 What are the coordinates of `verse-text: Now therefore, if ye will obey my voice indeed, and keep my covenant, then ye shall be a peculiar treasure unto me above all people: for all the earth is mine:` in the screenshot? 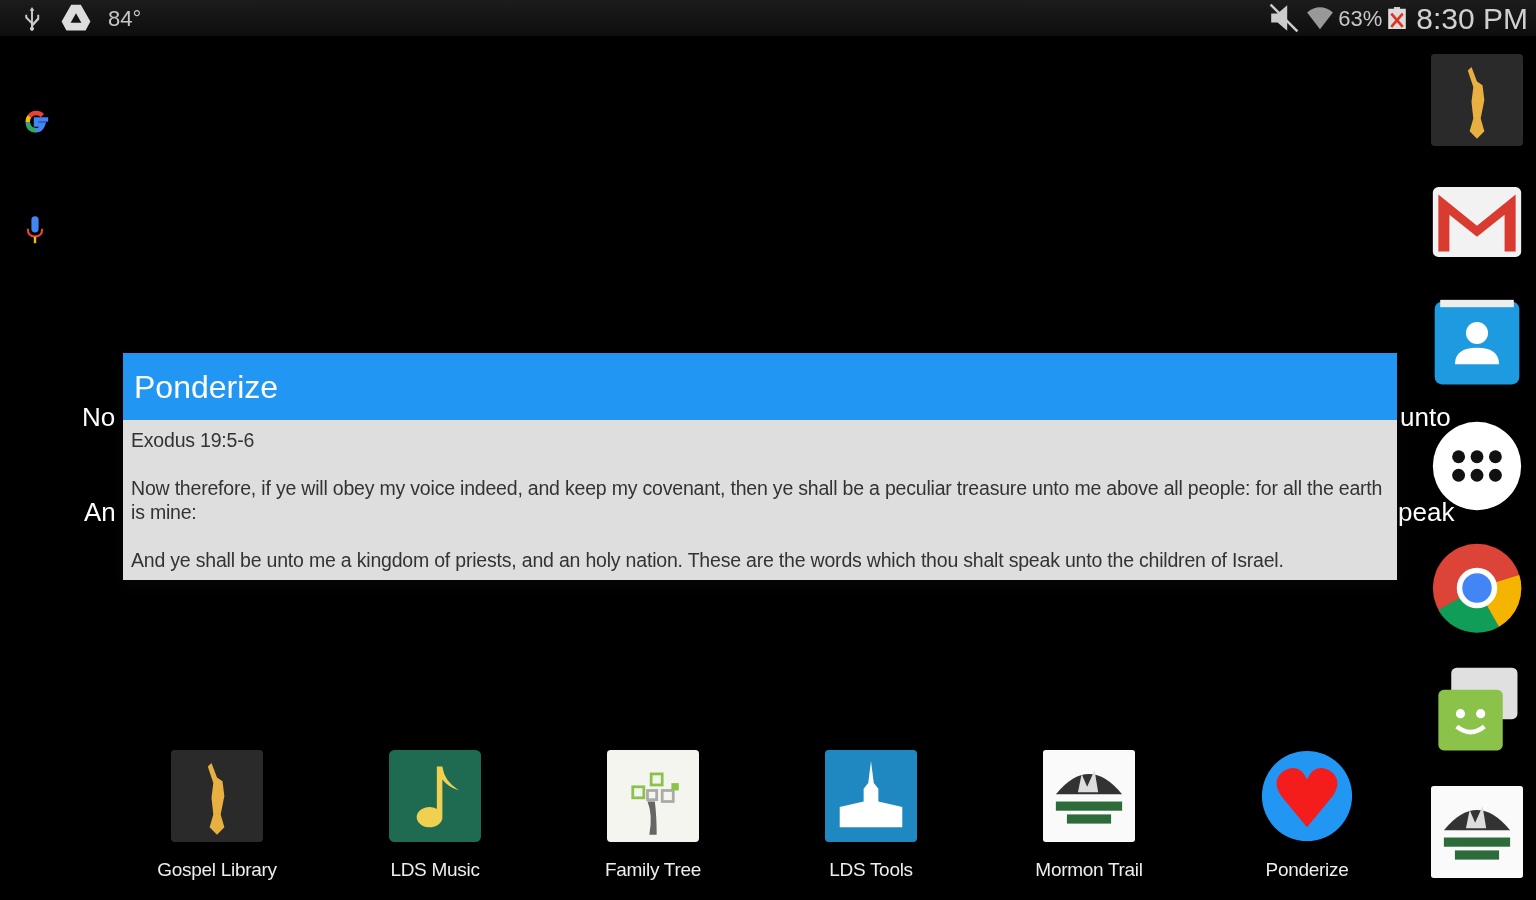 It's located at (757, 500).